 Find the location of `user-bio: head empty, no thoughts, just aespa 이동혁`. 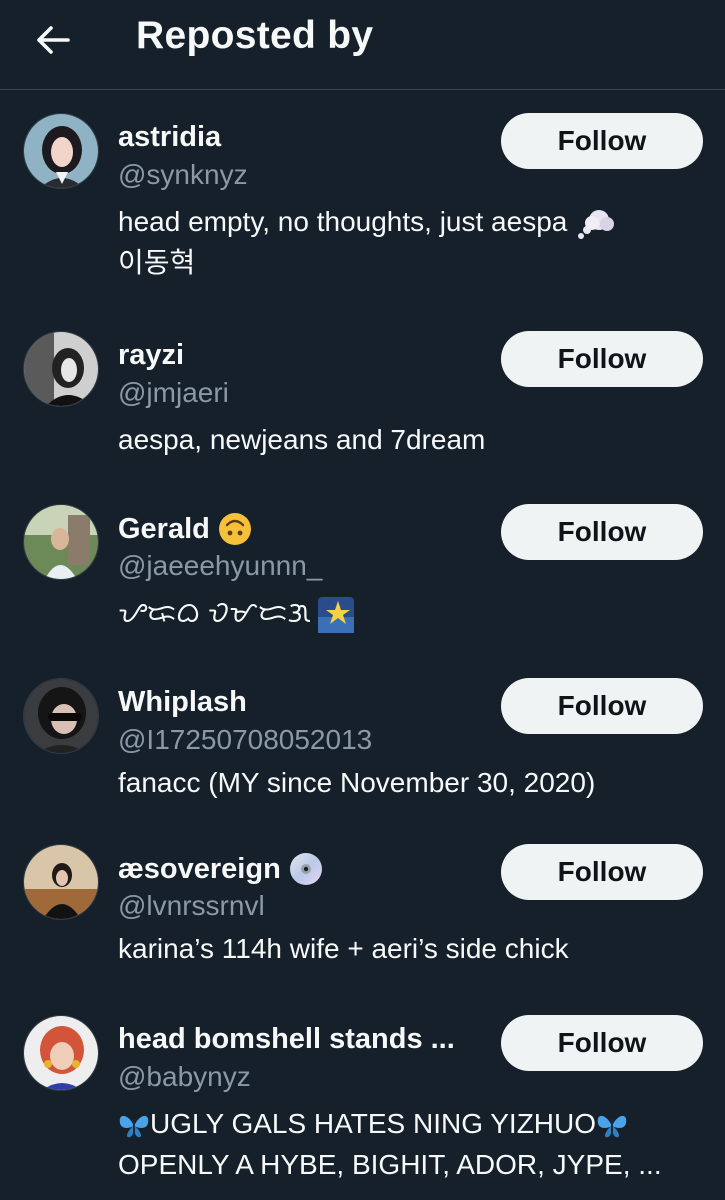

user-bio: head empty, no thoughts, just aespa 이동혁 is located at coordinates (405, 242).